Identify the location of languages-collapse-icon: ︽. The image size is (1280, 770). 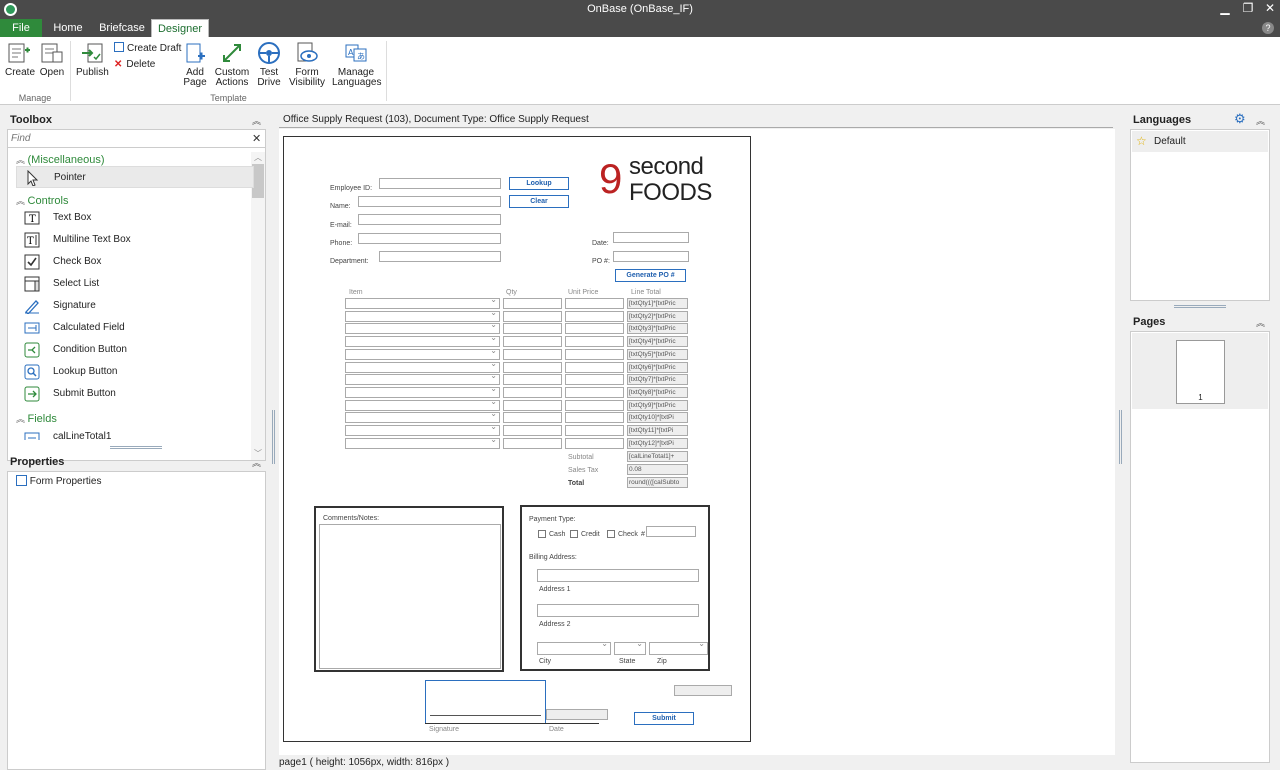
(1260, 120).